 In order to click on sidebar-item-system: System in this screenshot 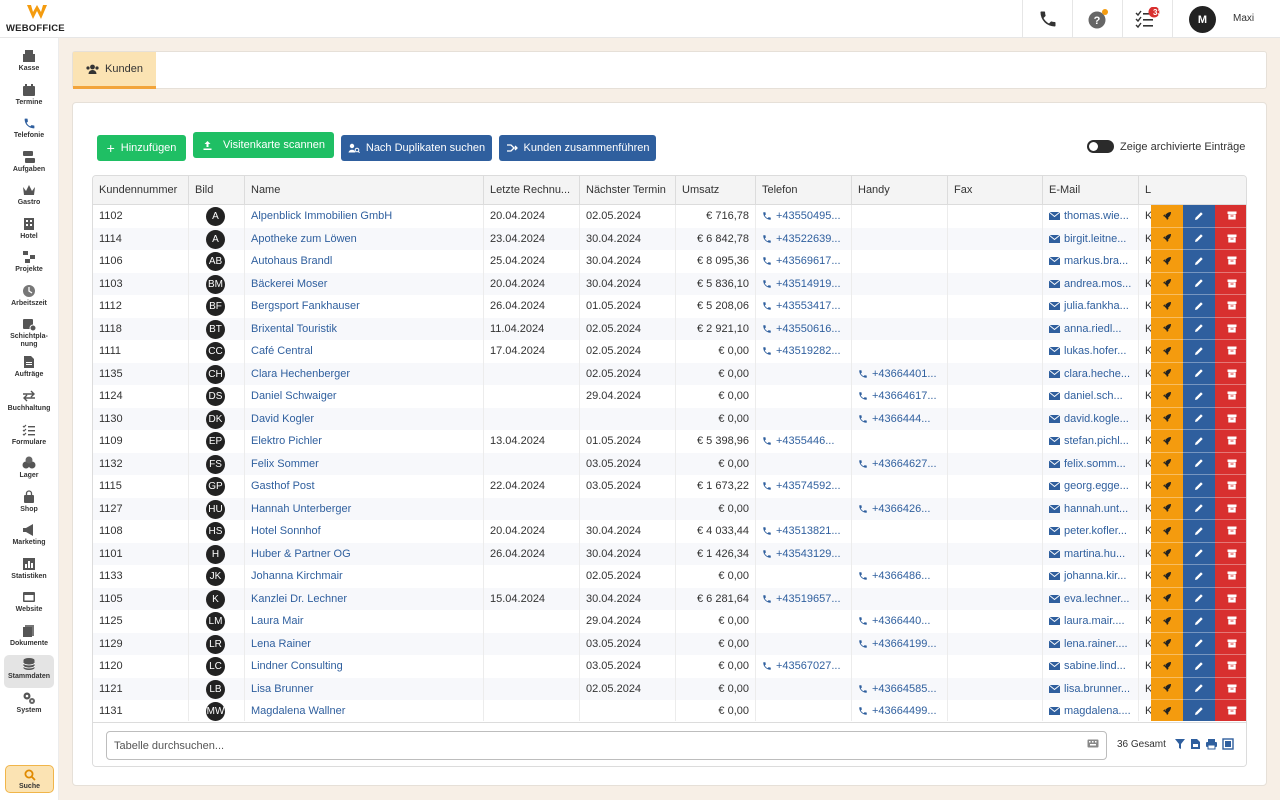, I will do `click(29, 705)`.